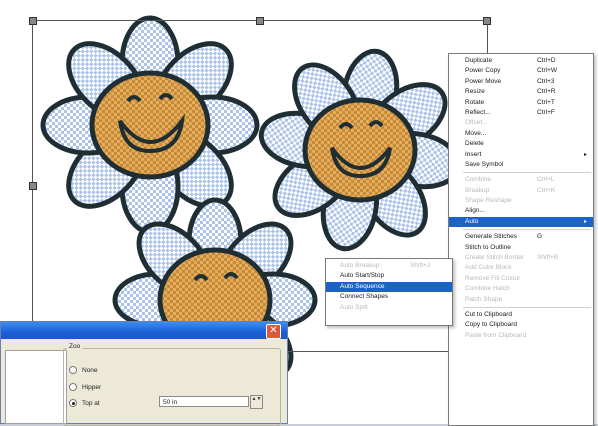 This screenshot has height=426, width=598. Describe the element at coordinates (475, 92) in the screenshot. I see `menu-item-label: Resize` at that location.